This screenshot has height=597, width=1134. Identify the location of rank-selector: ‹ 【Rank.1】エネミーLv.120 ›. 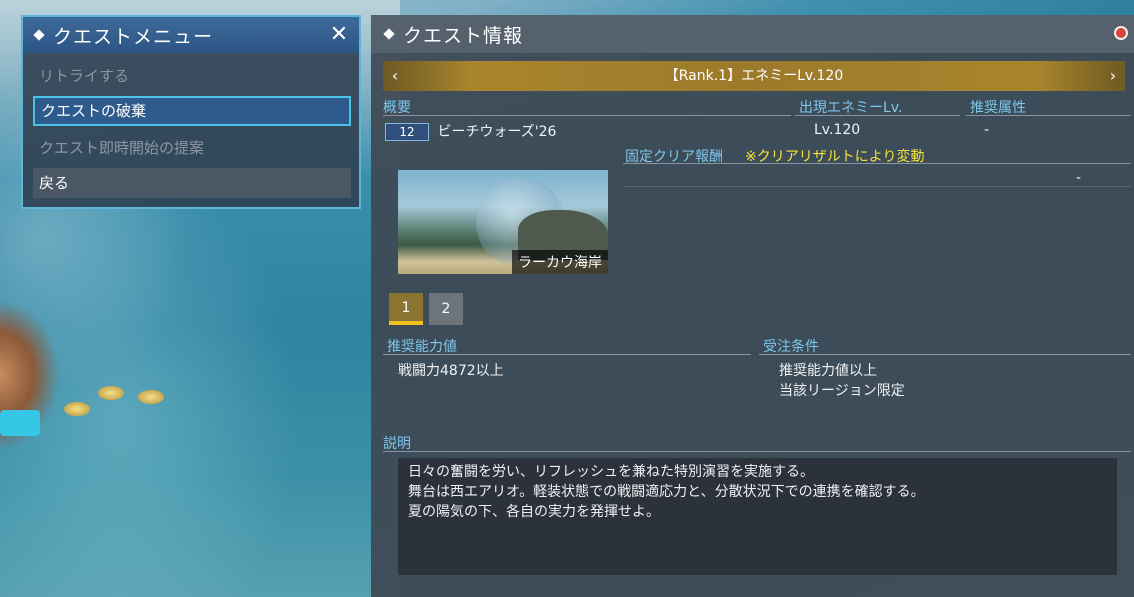
(754, 76).